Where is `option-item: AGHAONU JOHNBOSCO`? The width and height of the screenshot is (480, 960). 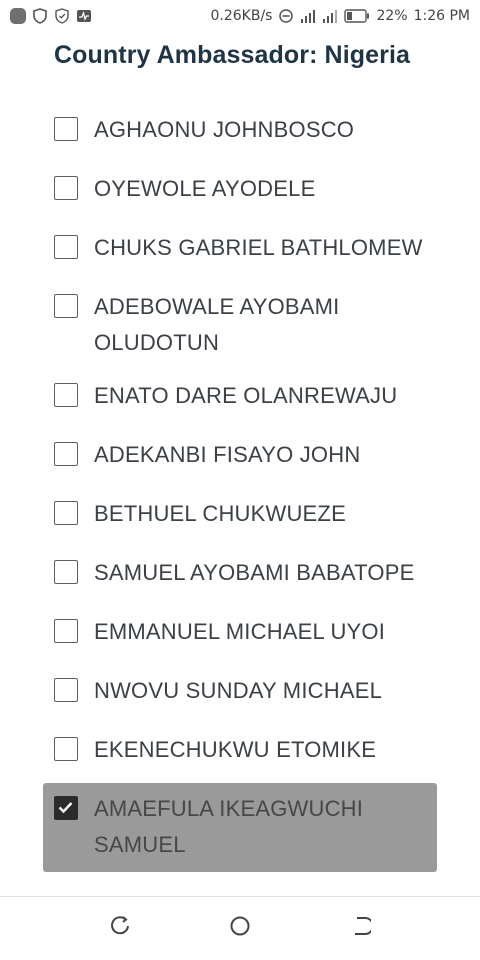
option-item: AGHAONU JOHNBOSCO is located at coordinates (240, 133).